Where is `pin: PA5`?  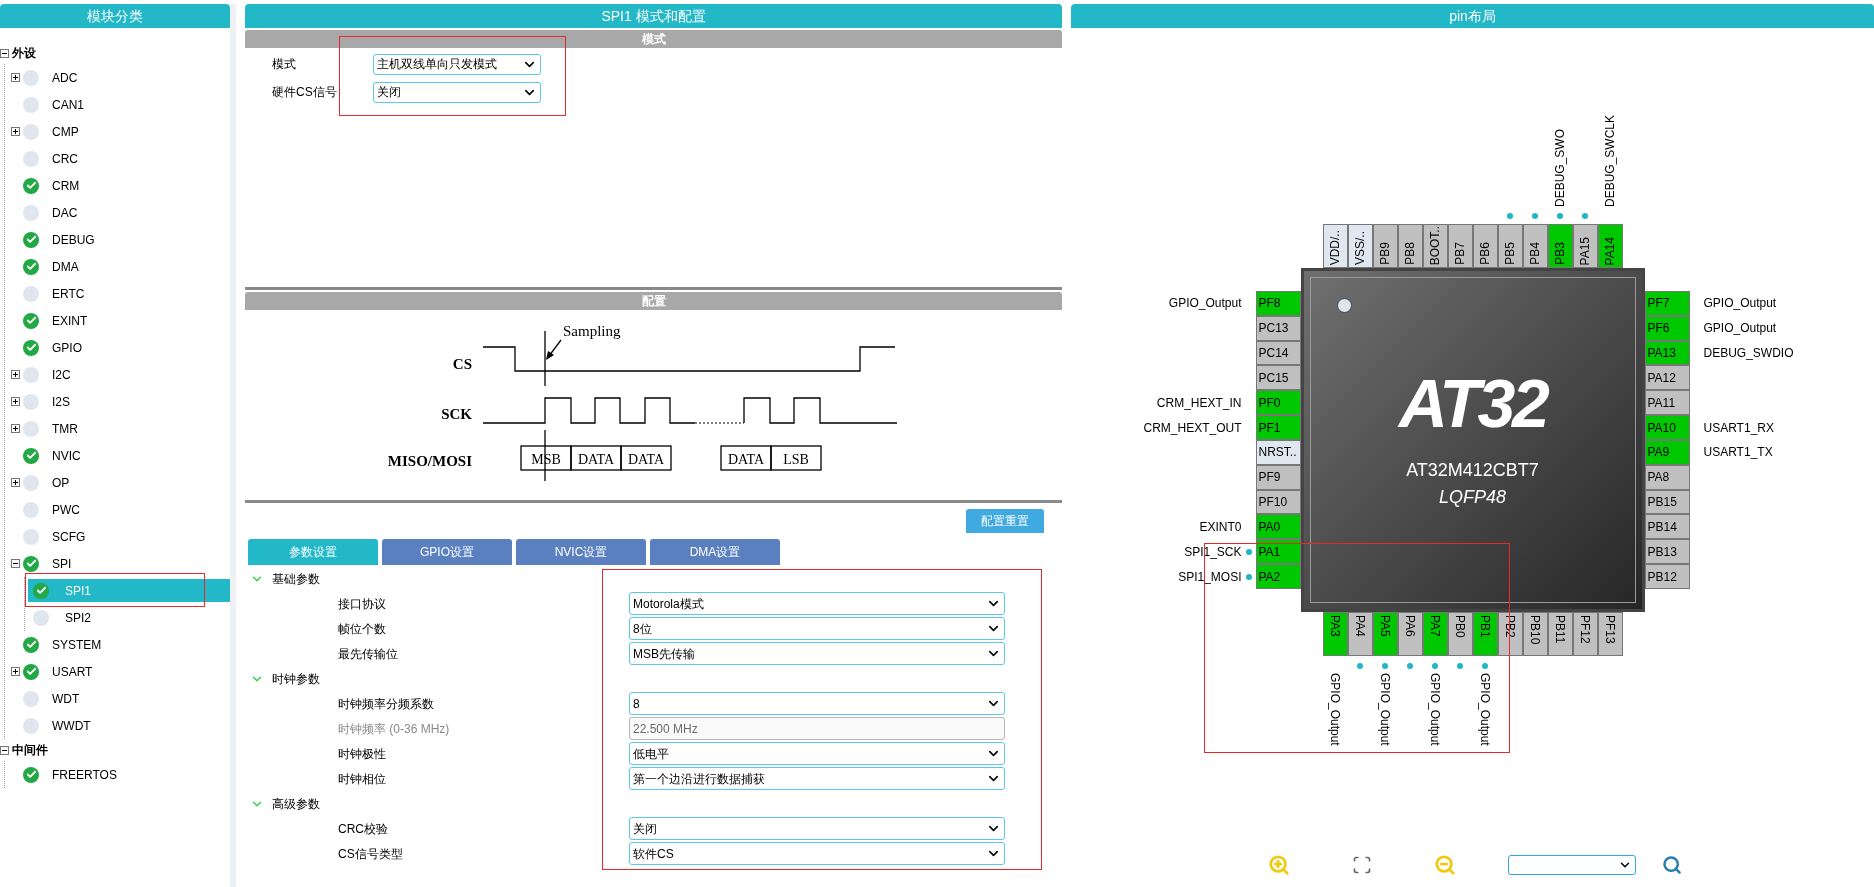
pin: PA5 is located at coordinates (1385, 634).